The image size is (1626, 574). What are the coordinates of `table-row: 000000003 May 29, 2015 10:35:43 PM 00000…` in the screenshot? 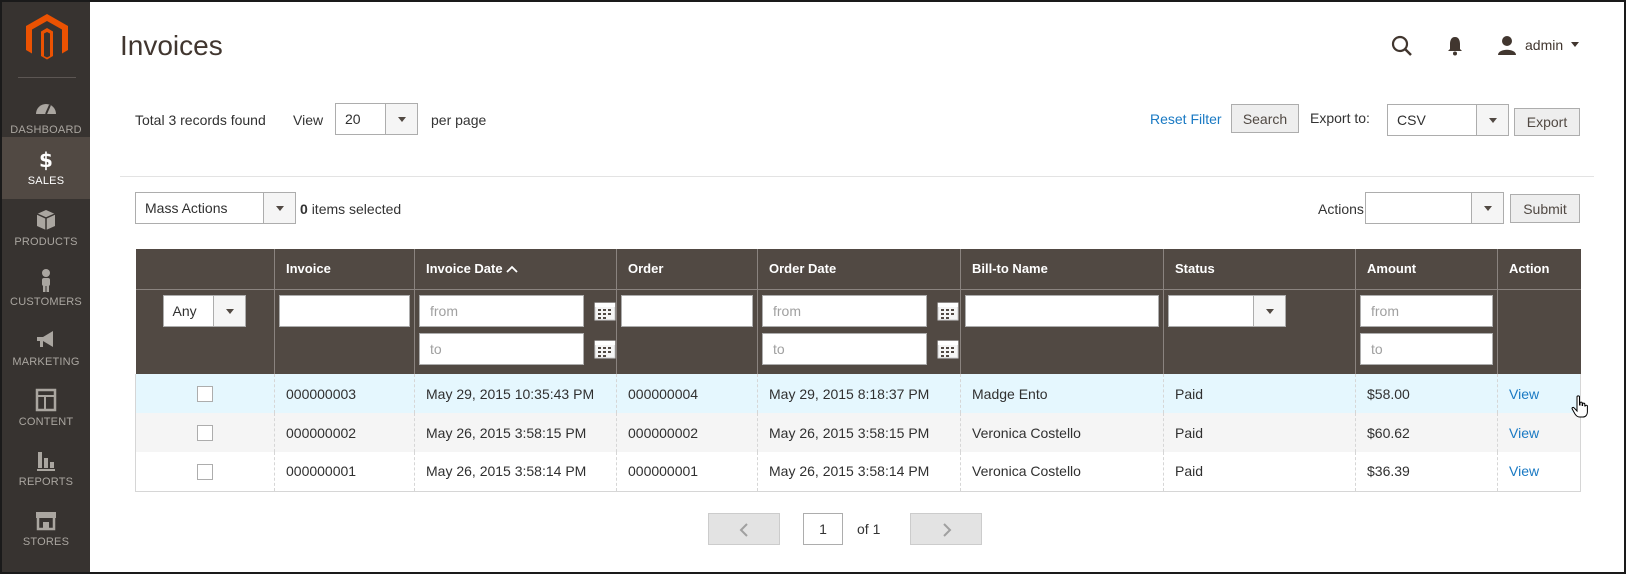 It's located at (858, 393).